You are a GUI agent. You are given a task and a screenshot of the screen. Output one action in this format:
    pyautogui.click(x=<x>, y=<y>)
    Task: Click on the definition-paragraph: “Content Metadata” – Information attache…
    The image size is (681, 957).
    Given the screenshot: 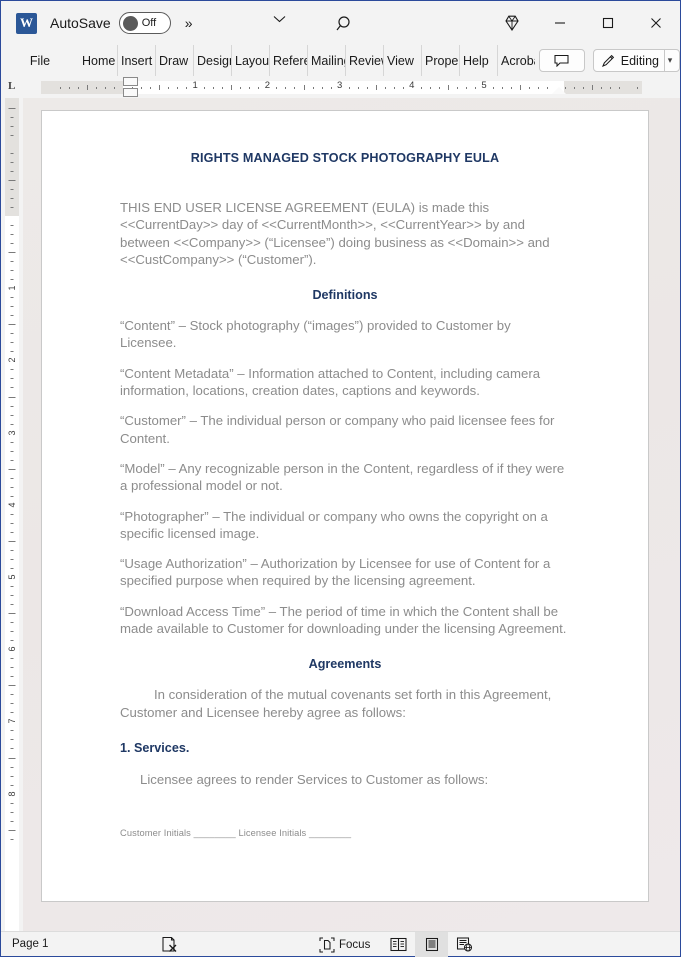 What is the action you would take?
    pyautogui.click(x=330, y=382)
    